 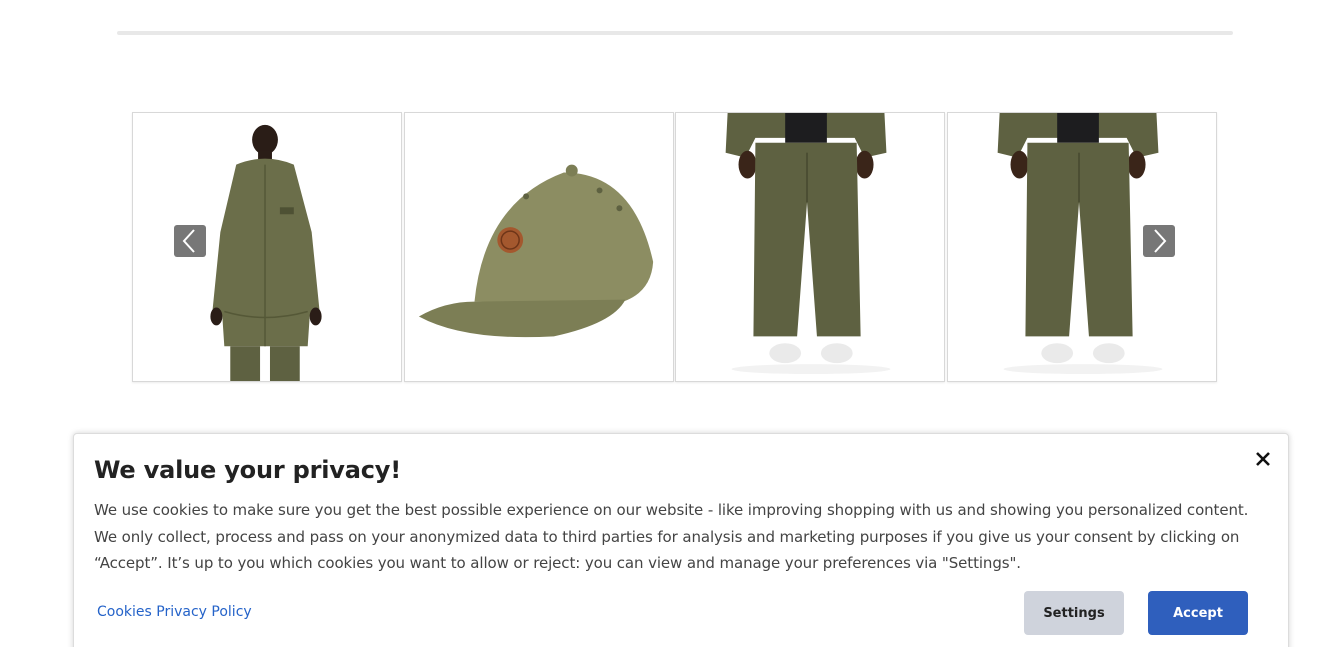 I want to click on cookies-privacy-policy-link: Cookies Privacy Policy, so click(x=174, y=612).